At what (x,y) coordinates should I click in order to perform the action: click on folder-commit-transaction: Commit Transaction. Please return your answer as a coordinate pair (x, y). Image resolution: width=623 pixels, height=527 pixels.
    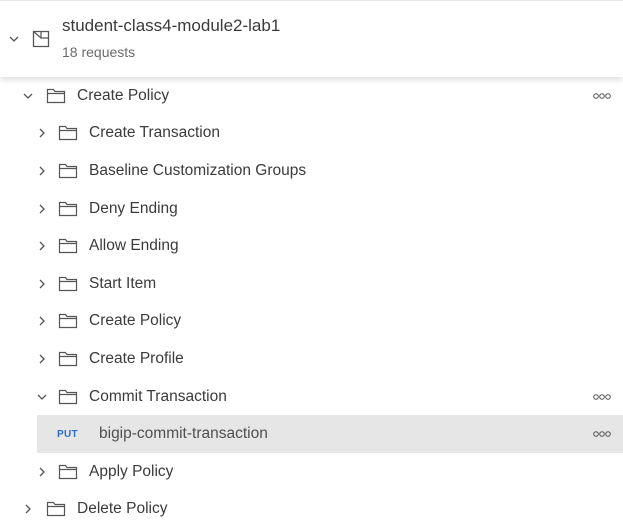
    Looking at the image, I should click on (311, 397).